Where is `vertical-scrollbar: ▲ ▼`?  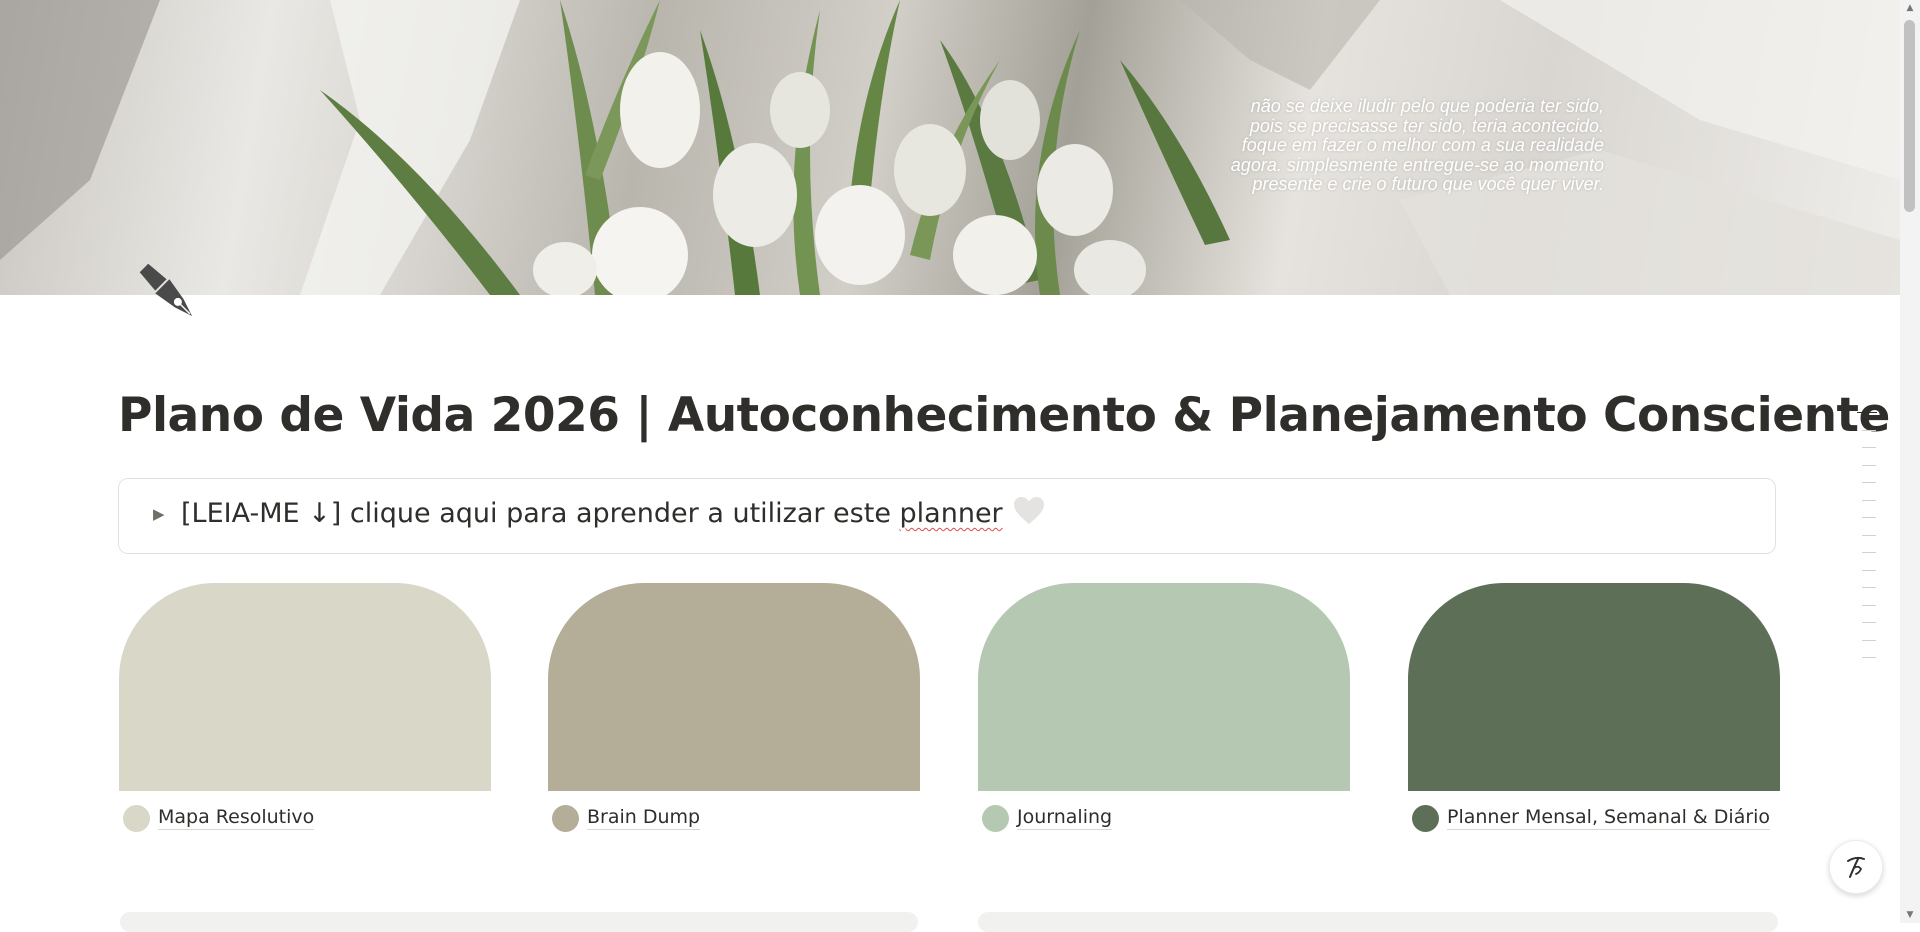
vertical-scrollbar: ▲ ▼ is located at coordinates (1910, 461).